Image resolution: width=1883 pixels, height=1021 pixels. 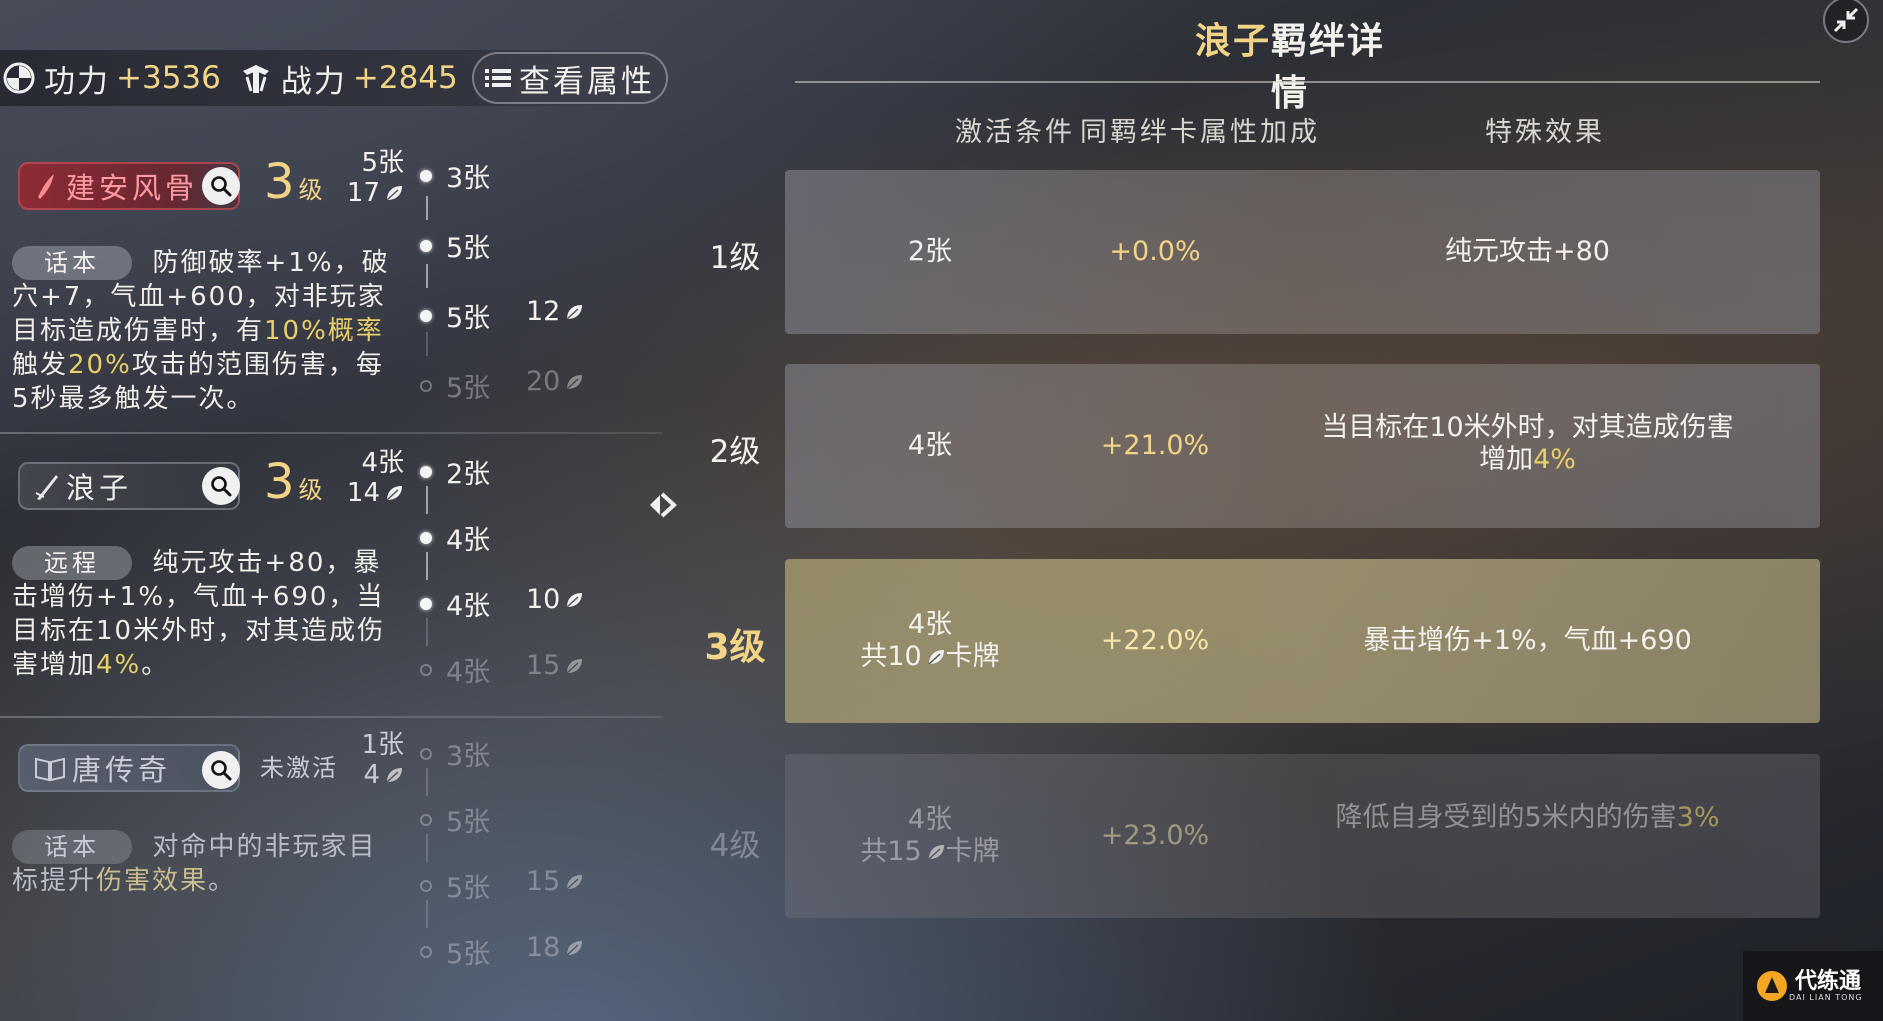 What do you see at coordinates (427, 344) in the screenshot?
I see `tier-connector` at bounding box center [427, 344].